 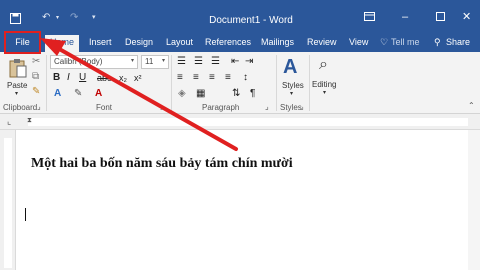 I want to click on close-icon: ✕, so click(x=466, y=17).